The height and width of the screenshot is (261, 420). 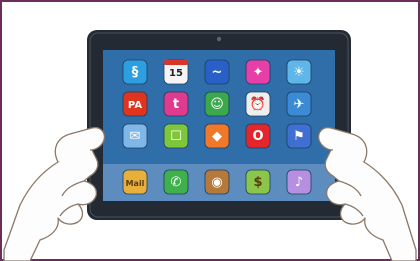 I want to click on robot-app-icon: ☐, so click(x=176, y=136).